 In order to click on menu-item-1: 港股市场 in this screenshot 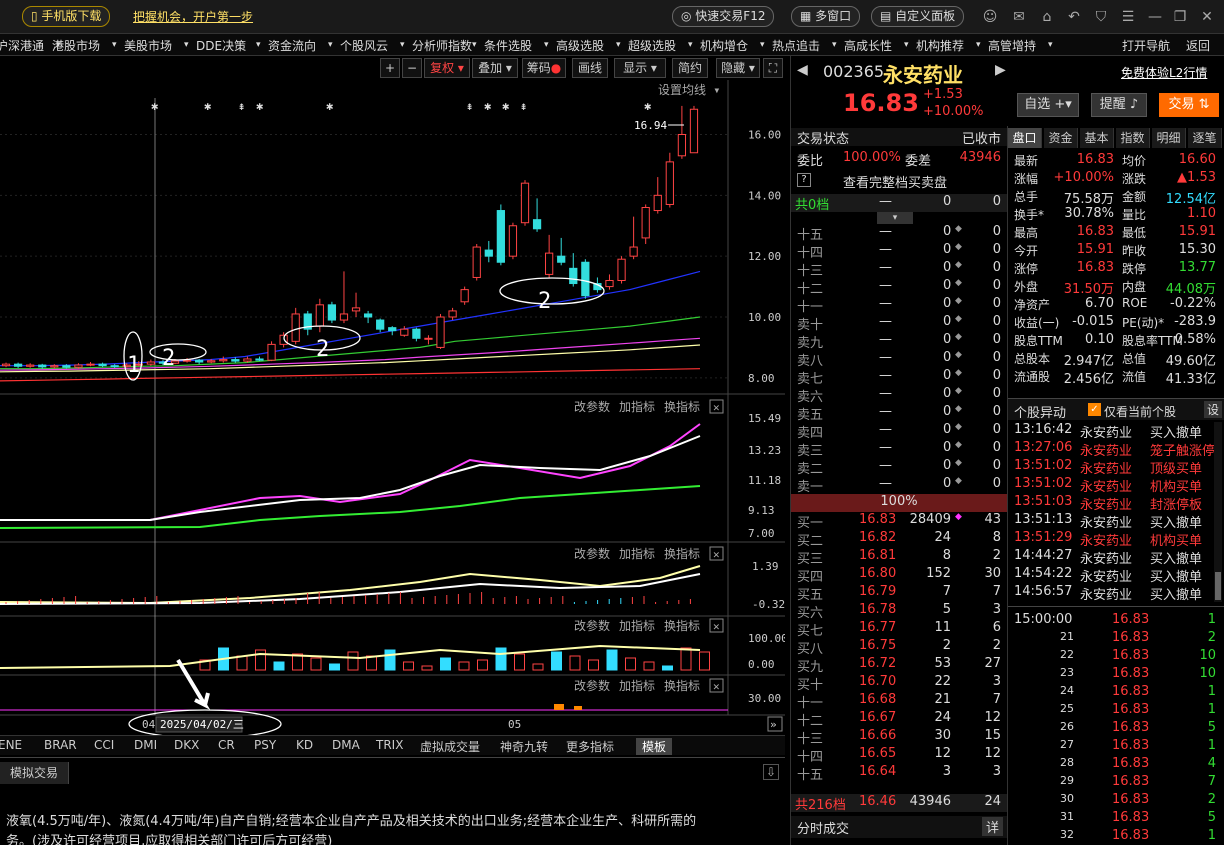, I will do `click(76, 45)`.